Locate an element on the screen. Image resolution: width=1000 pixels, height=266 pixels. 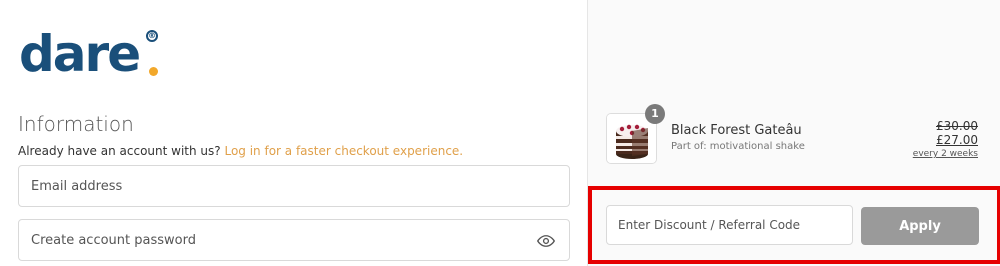
information-heading: Information is located at coordinates (76, 124).